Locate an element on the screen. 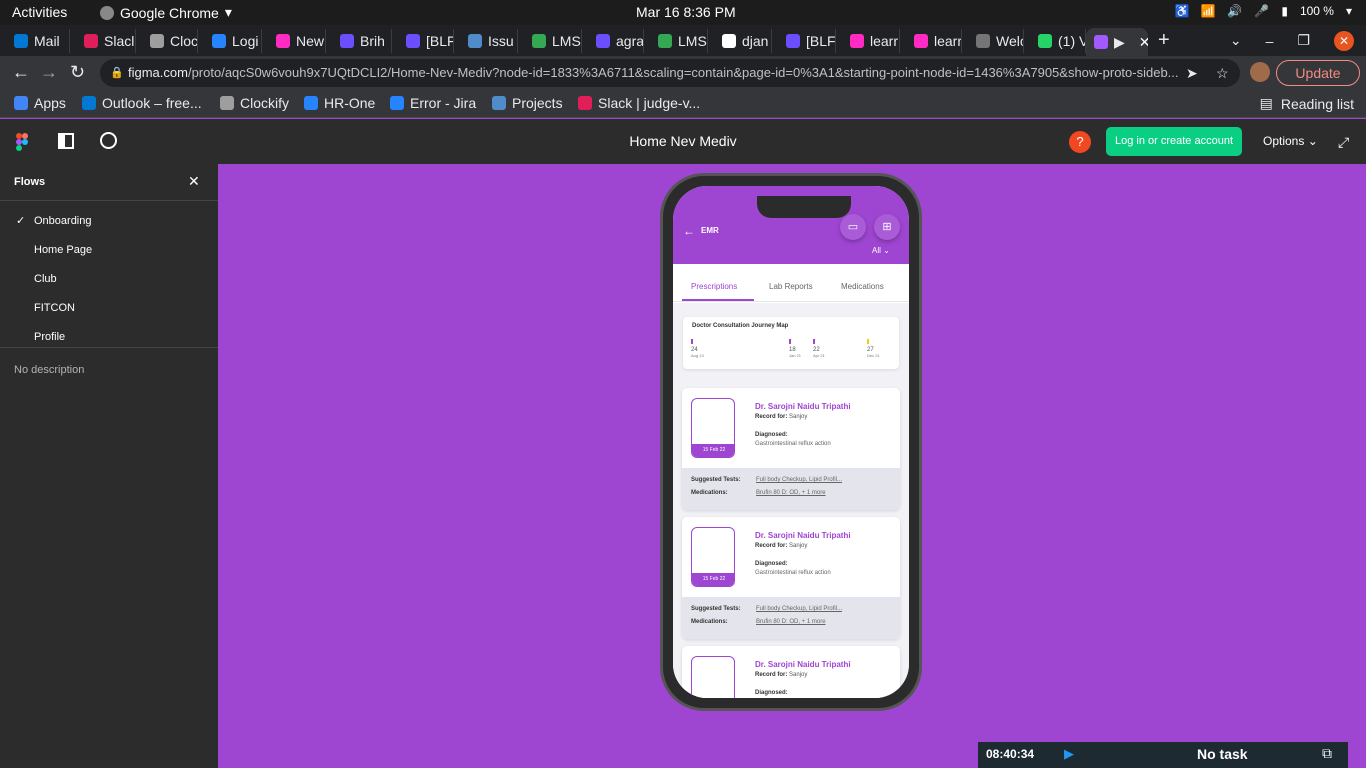 This screenshot has width=1366, height=768. bookmark-item: Clockify is located at coordinates (254, 103).